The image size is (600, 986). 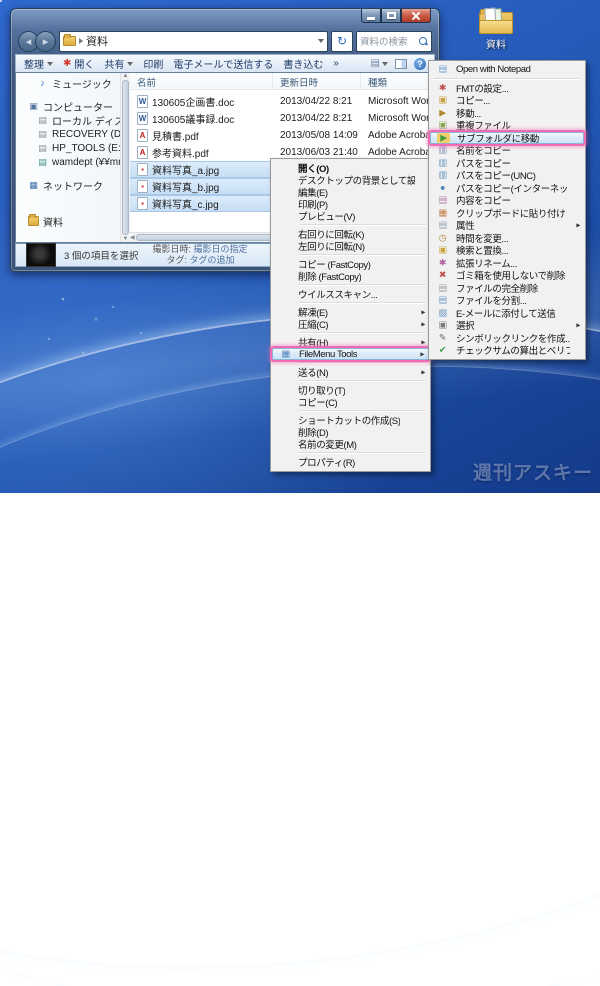 What do you see at coordinates (350, 420) in the screenshot?
I see `context-menu-item: ショートカットの作成(S)` at bounding box center [350, 420].